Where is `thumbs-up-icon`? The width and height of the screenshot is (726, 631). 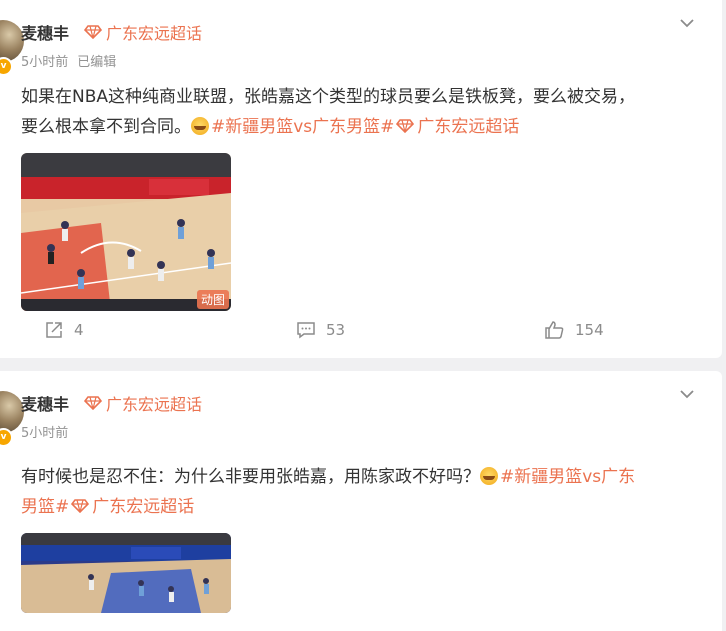
thumbs-up-icon is located at coordinates (554, 330).